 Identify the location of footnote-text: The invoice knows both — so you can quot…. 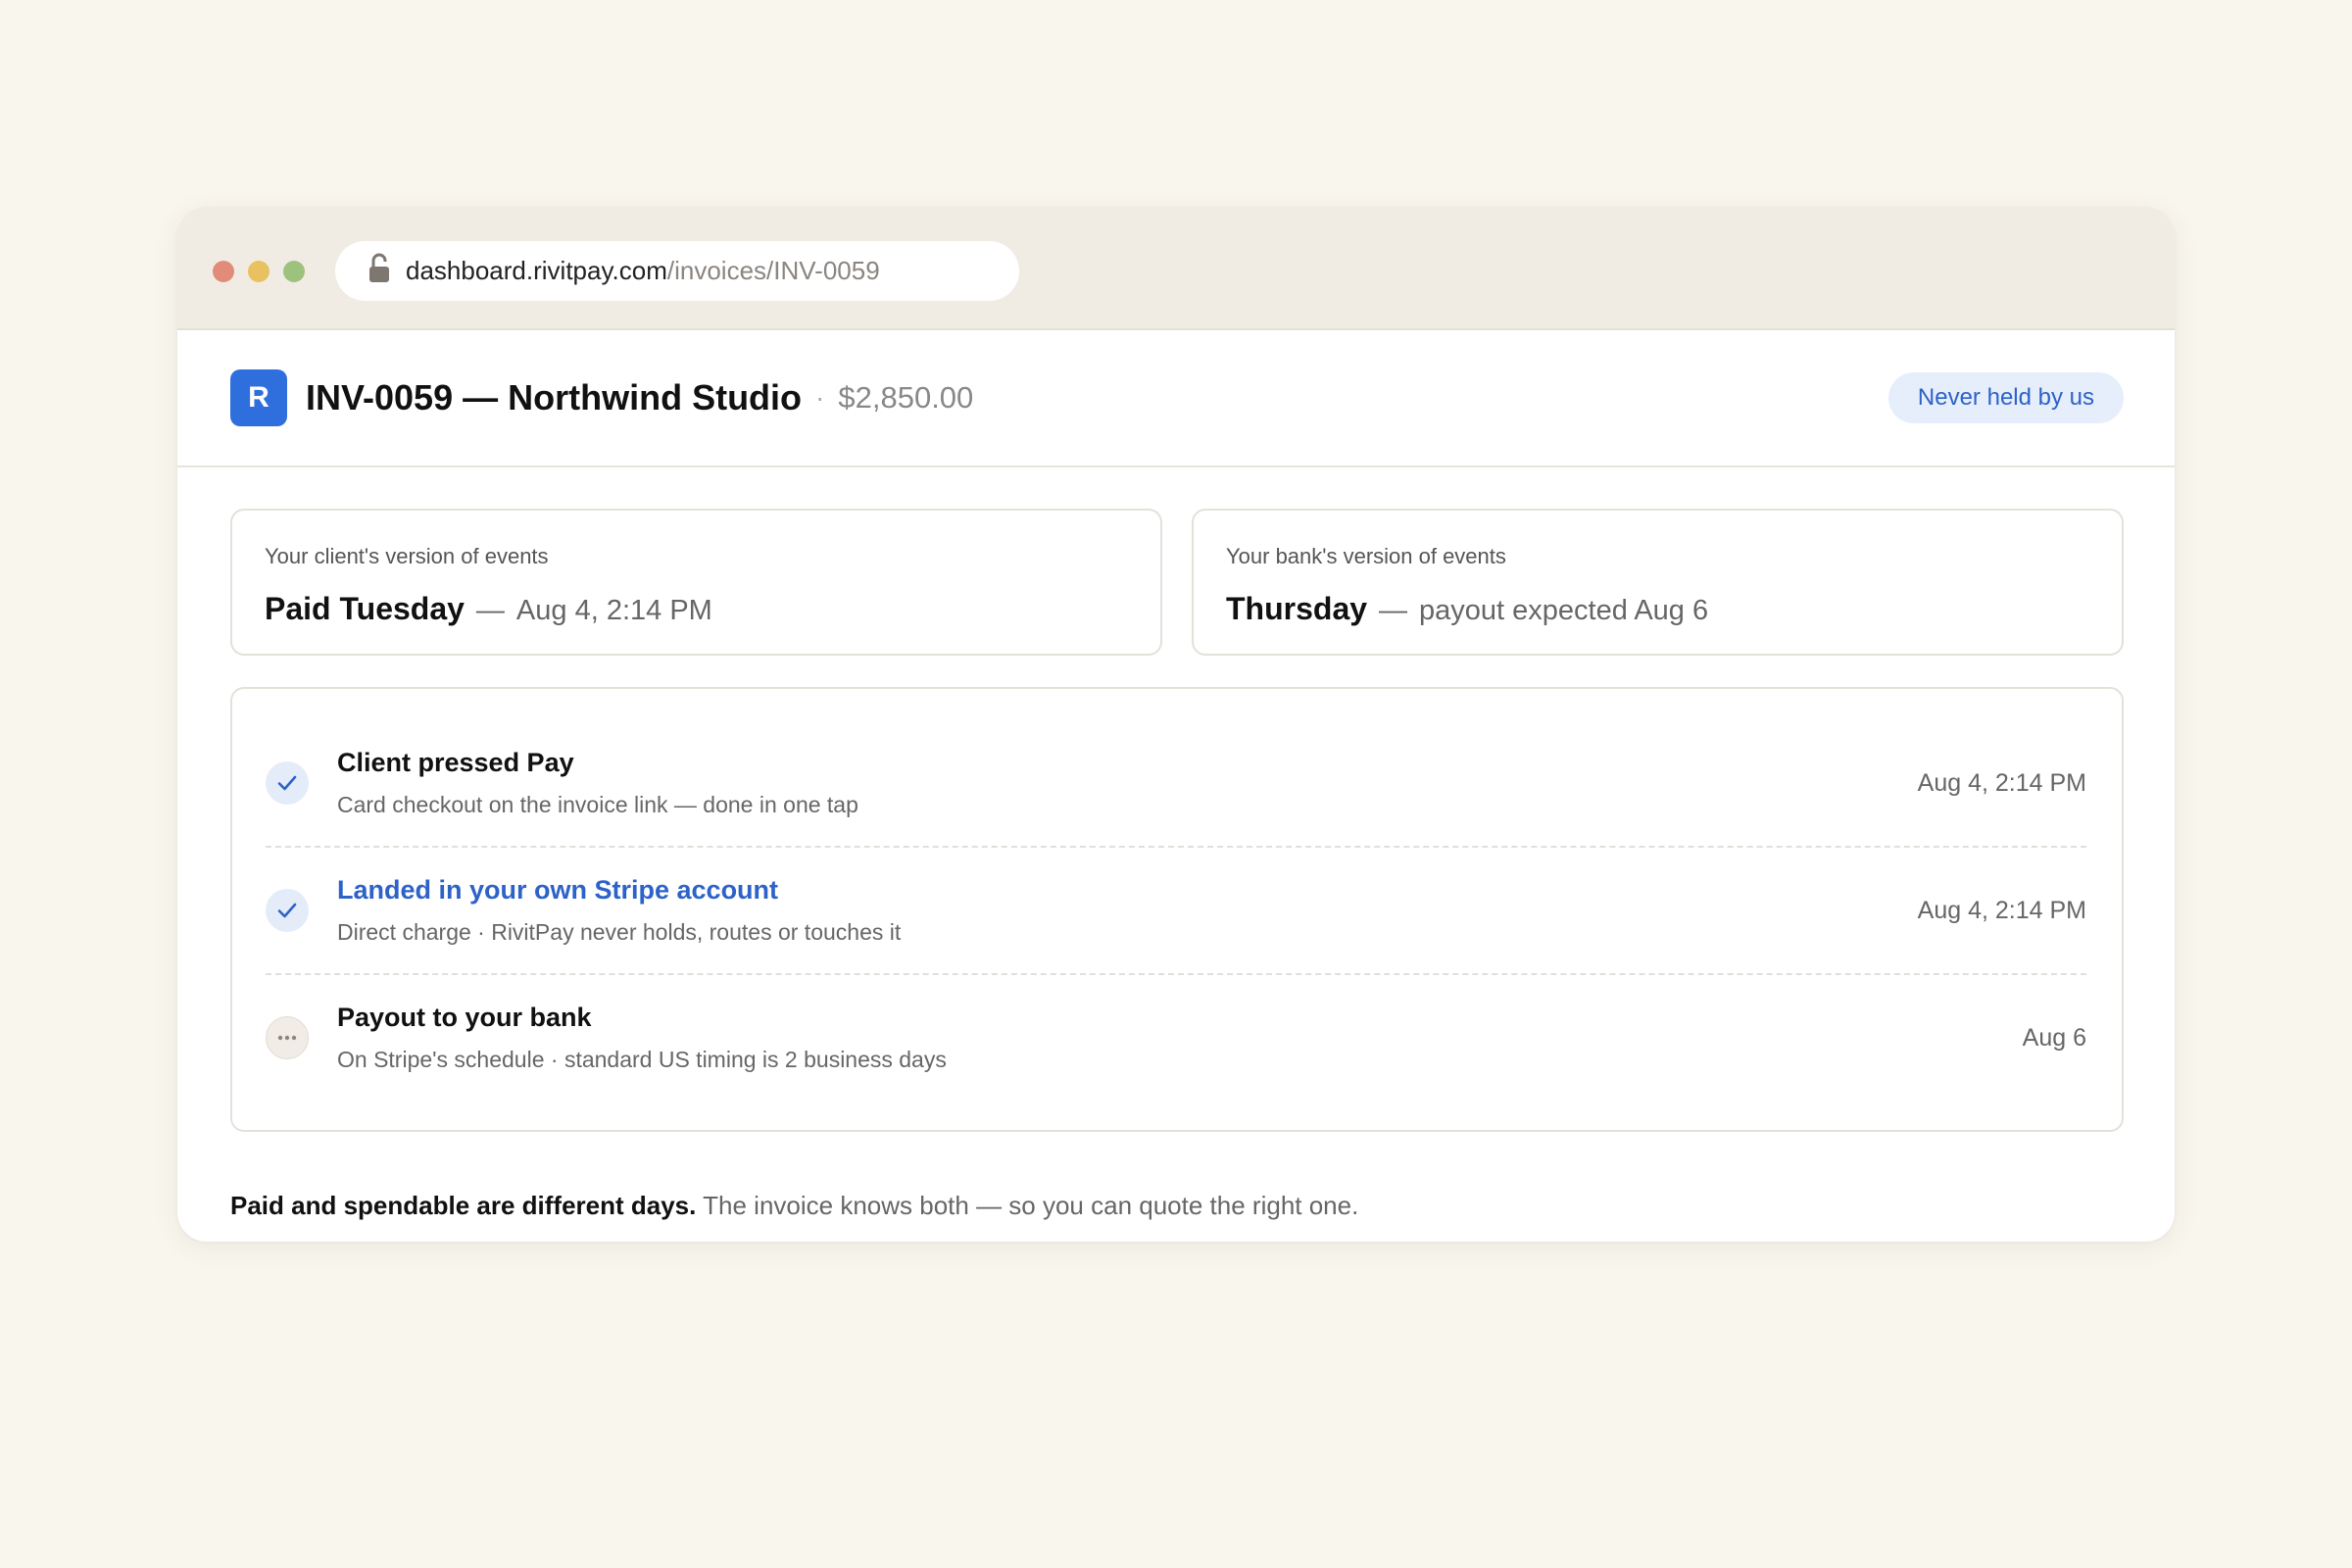
(1031, 1205).